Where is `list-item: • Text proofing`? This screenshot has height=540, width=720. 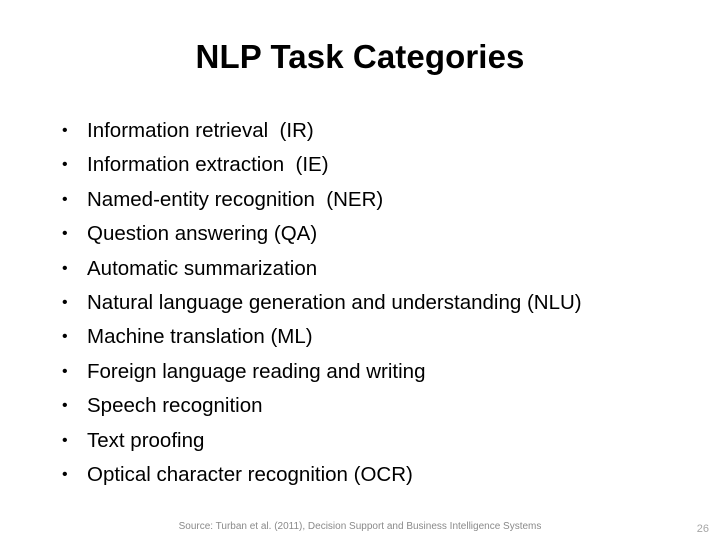
list-item: • Text proofing is located at coordinates (376, 441).